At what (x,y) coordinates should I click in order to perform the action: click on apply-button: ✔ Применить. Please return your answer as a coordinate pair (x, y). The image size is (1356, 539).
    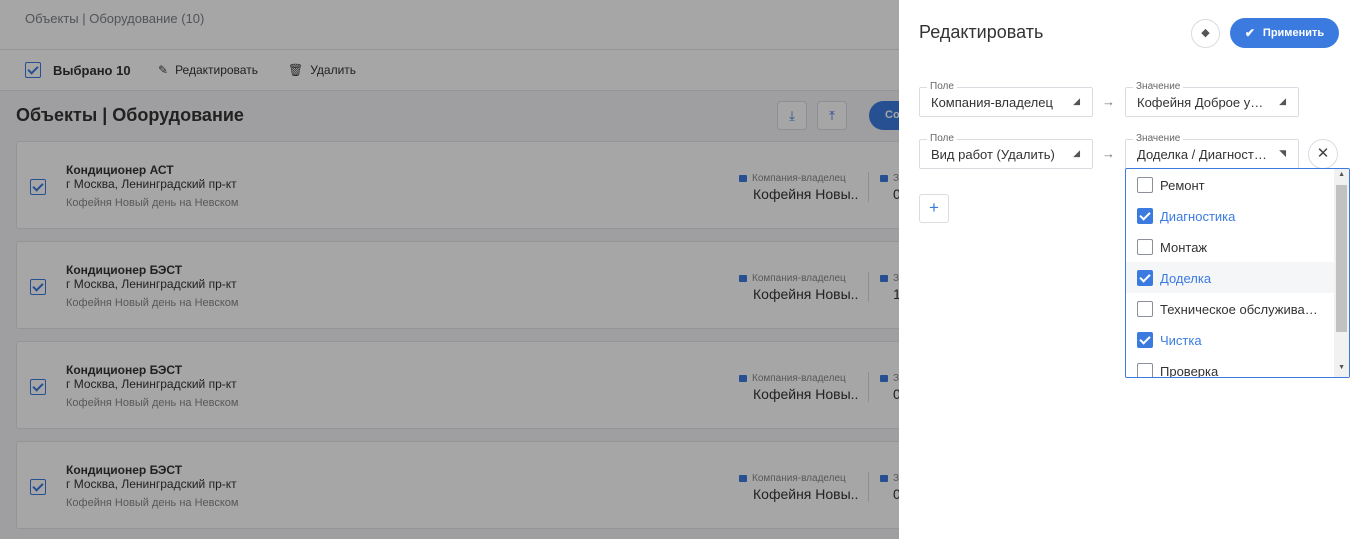
    Looking at the image, I should click on (1284, 33).